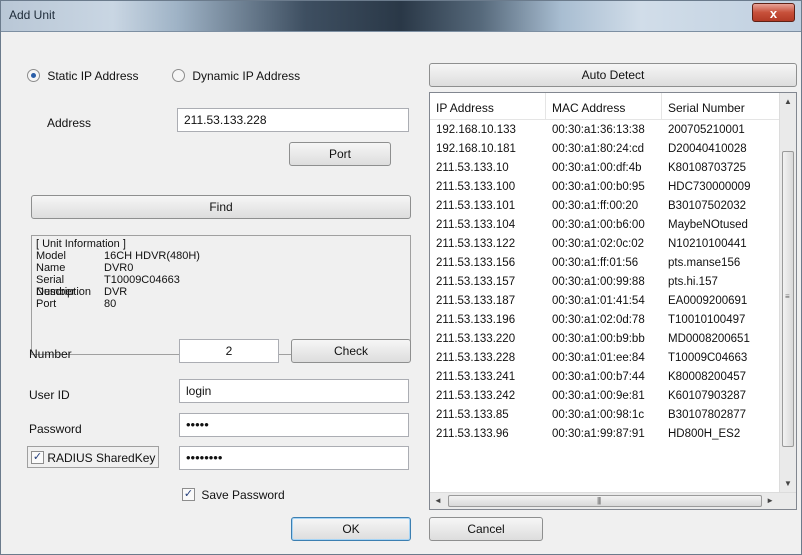  Describe the element at coordinates (293, 120) in the screenshot. I see `address-input: 211.53.133.228` at that location.